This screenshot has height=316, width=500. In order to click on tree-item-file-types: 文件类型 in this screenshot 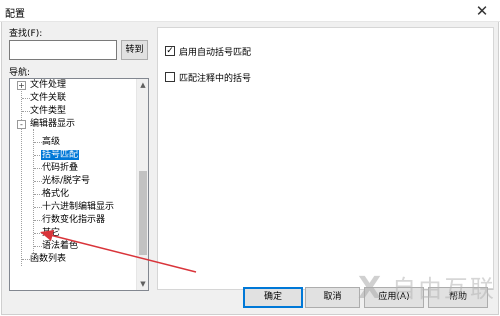, I will do `click(48, 111)`.